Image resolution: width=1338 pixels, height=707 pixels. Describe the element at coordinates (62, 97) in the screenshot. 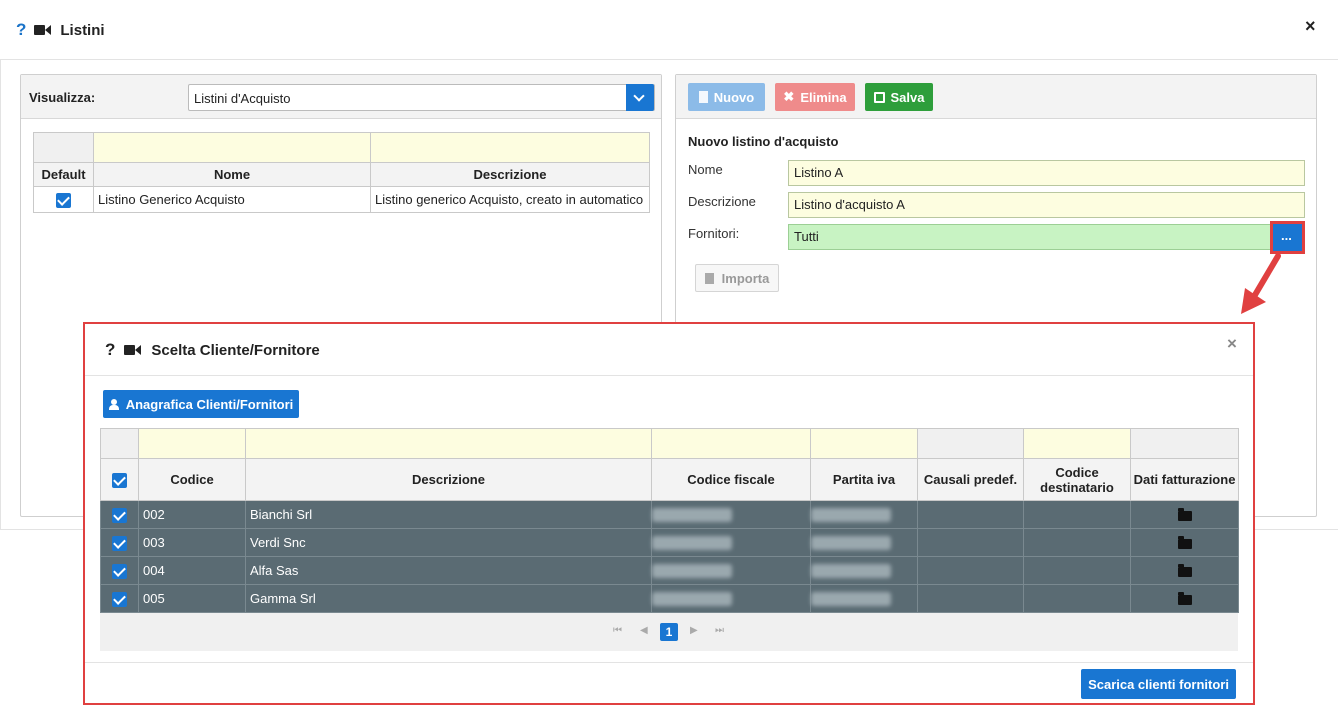

I see `visualizza-label: Visualizza:` at that location.